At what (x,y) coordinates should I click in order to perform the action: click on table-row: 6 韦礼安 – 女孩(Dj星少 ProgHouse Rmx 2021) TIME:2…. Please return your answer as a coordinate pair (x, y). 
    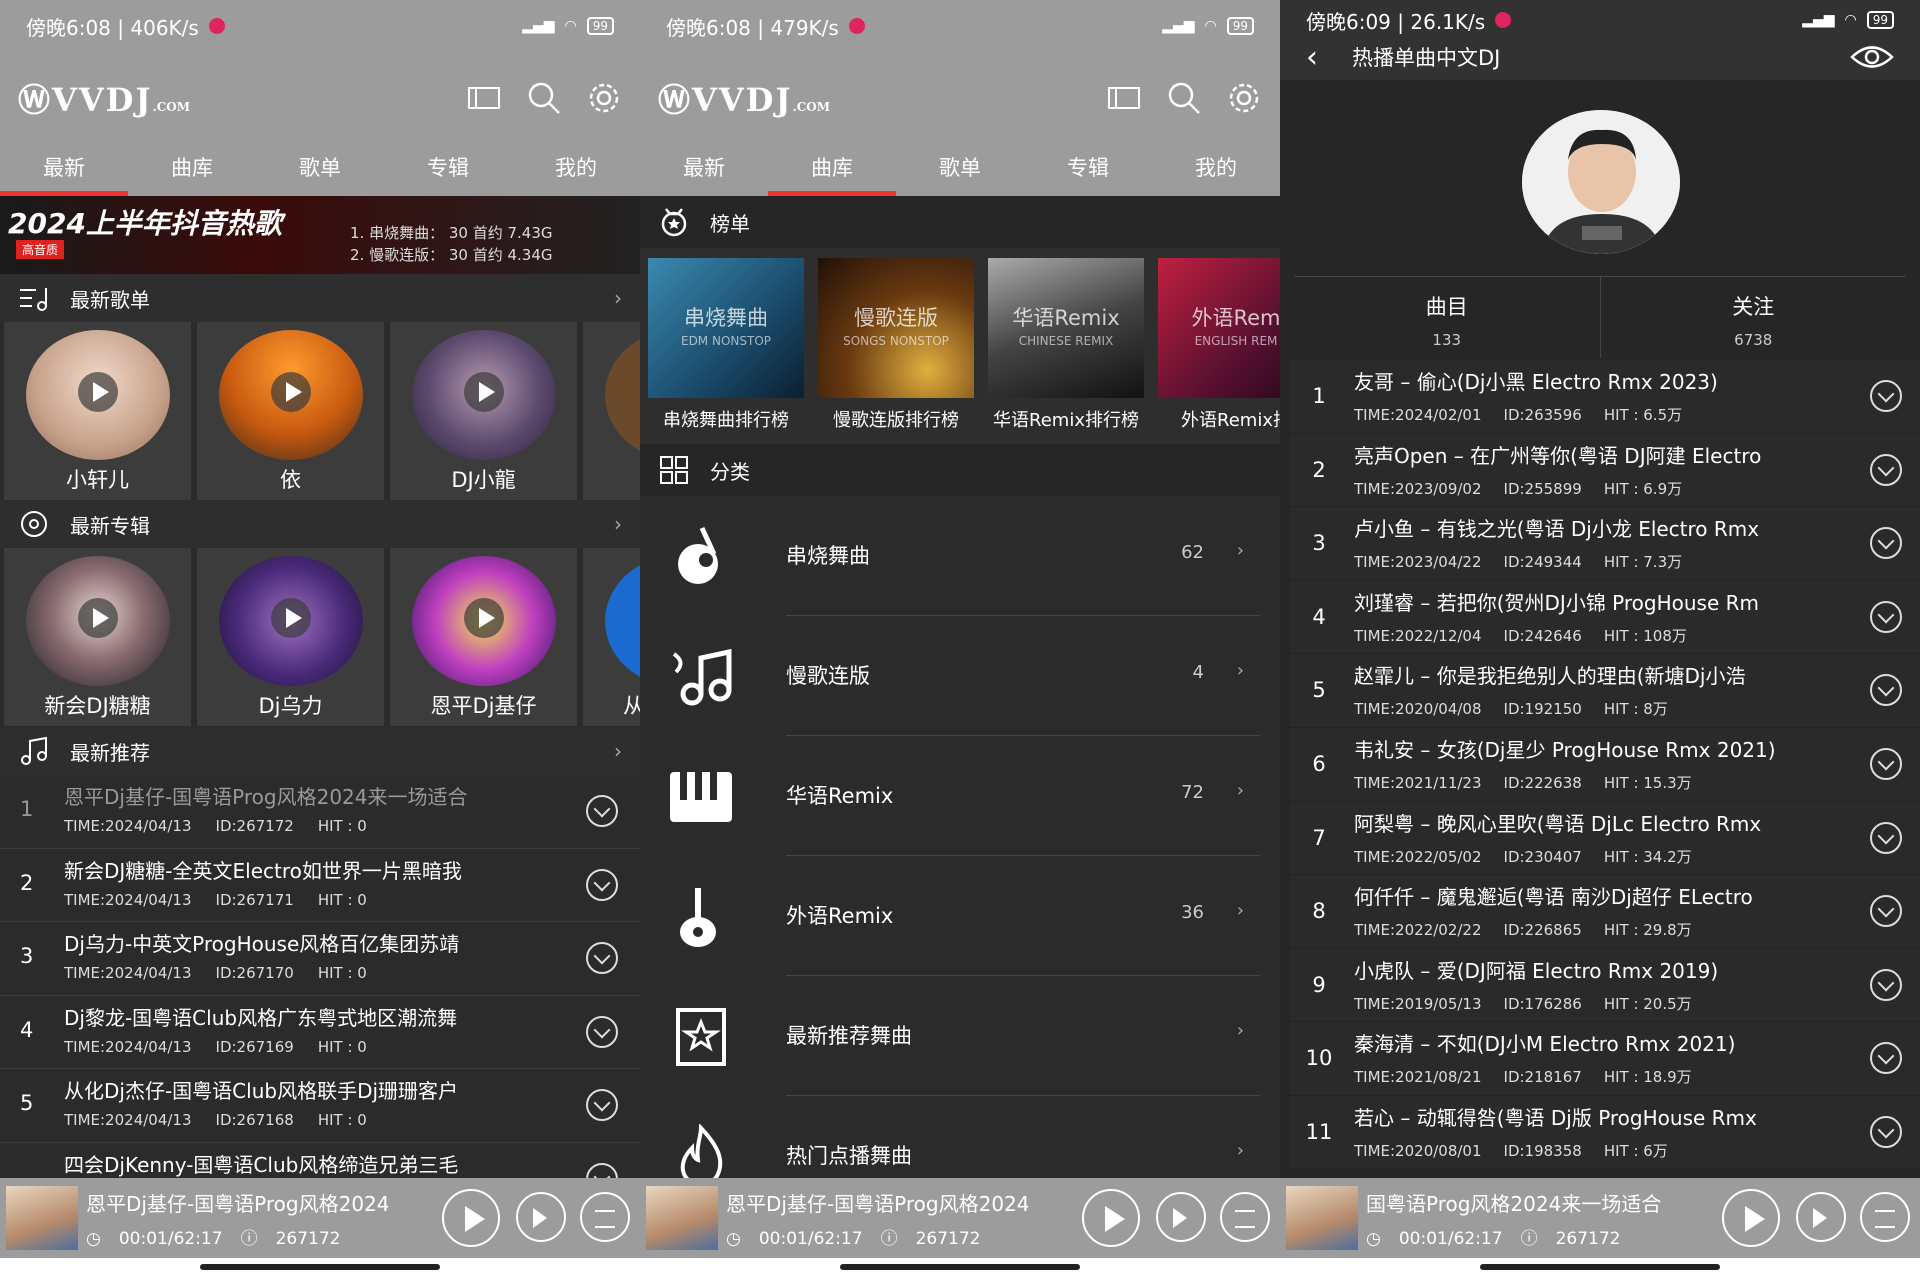
    Looking at the image, I should click on (1605, 764).